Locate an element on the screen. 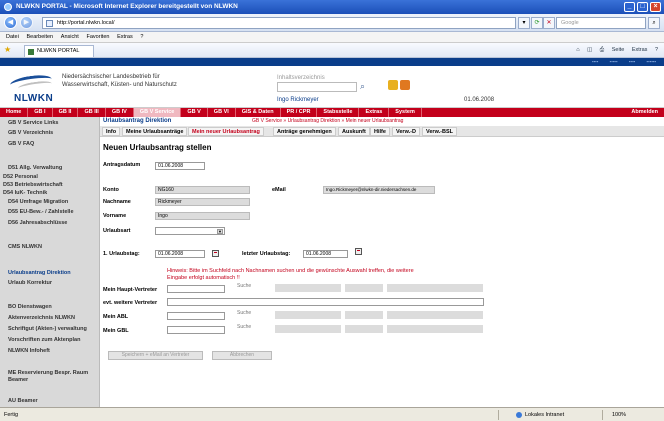 The image size is (664, 421). tab-hilfe: Hilfe is located at coordinates (380, 131).